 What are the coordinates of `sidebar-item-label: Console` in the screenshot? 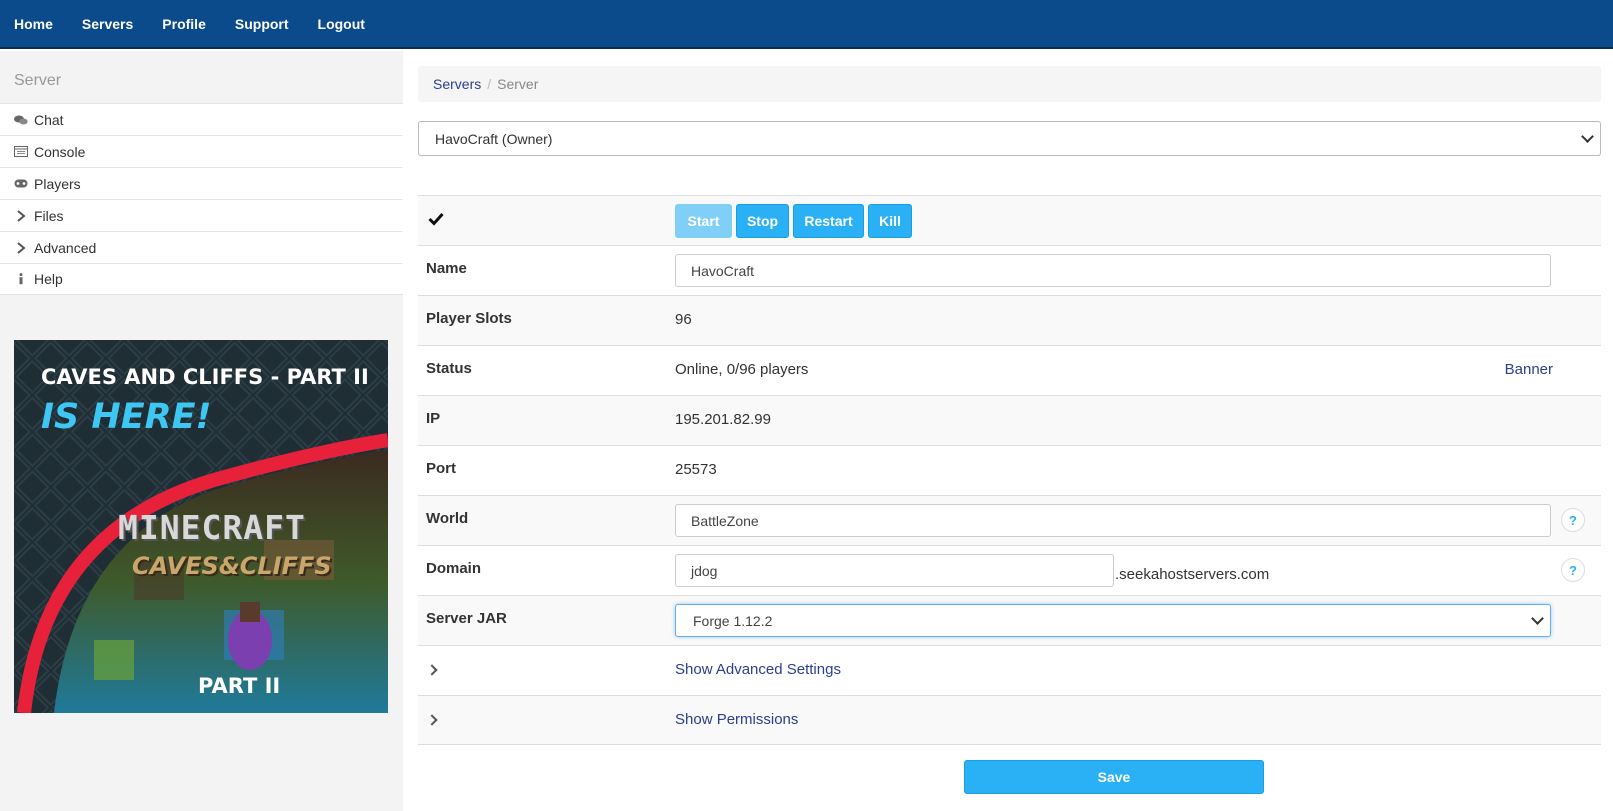 It's located at (60, 151).